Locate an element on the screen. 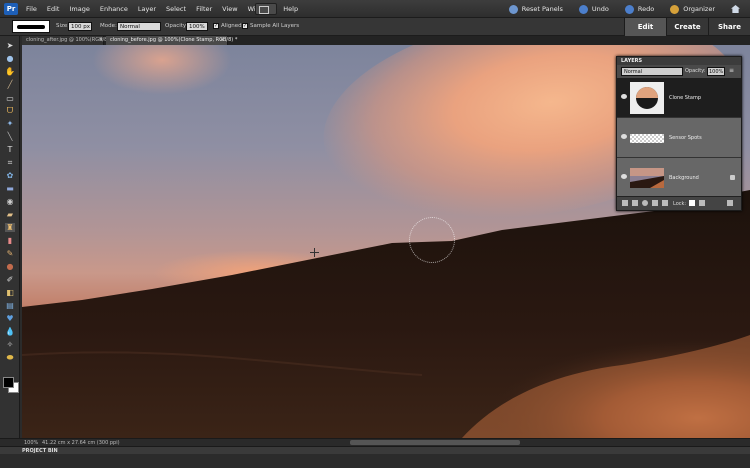  clone-stamp-tool-icon: ♜ is located at coordinates (10, 227).